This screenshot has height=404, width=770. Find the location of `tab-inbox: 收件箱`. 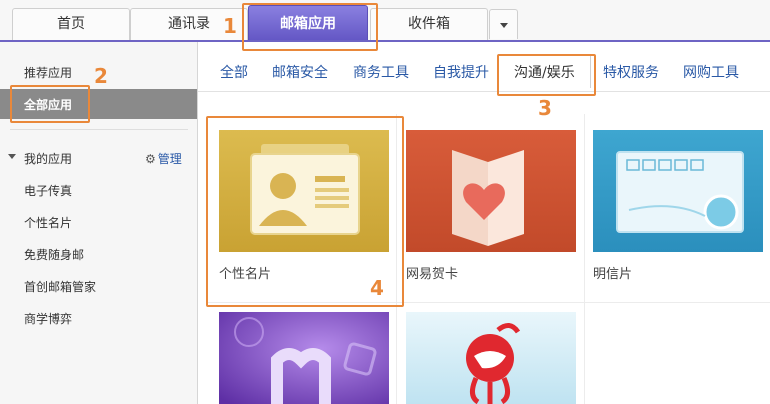

tab-inbox: 收件箱 is located at coordinates (429, 24).